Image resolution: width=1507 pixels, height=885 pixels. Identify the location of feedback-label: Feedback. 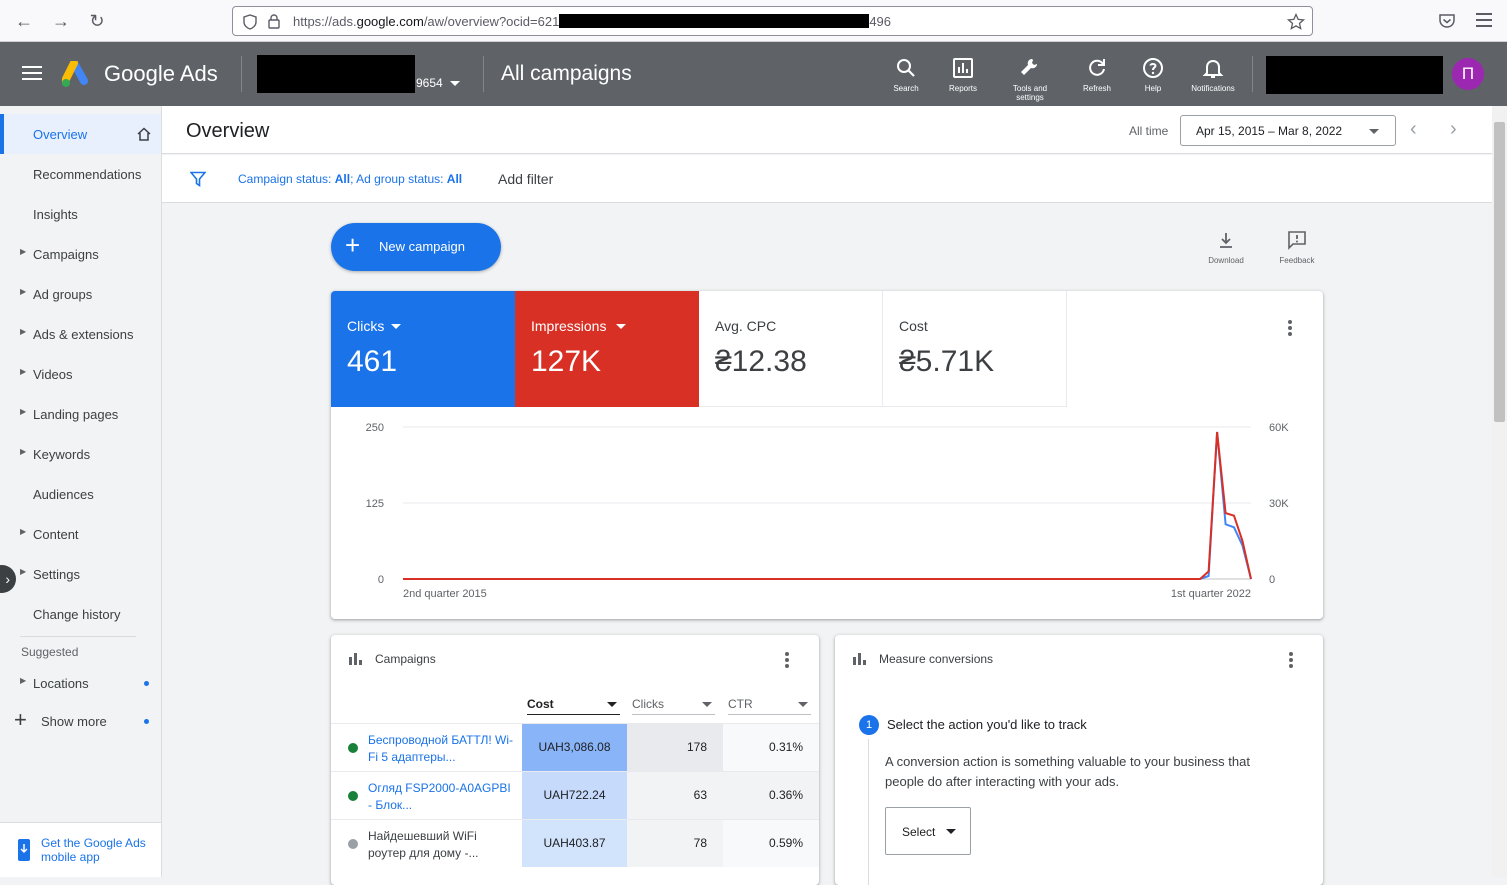
(1297, 260).